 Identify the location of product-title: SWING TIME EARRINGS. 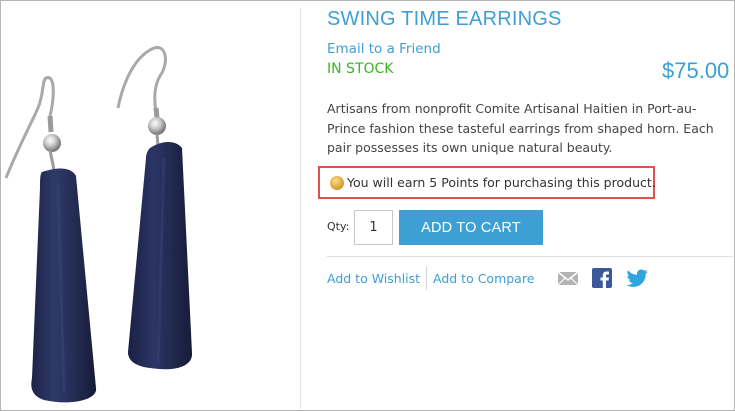
(444, 19).